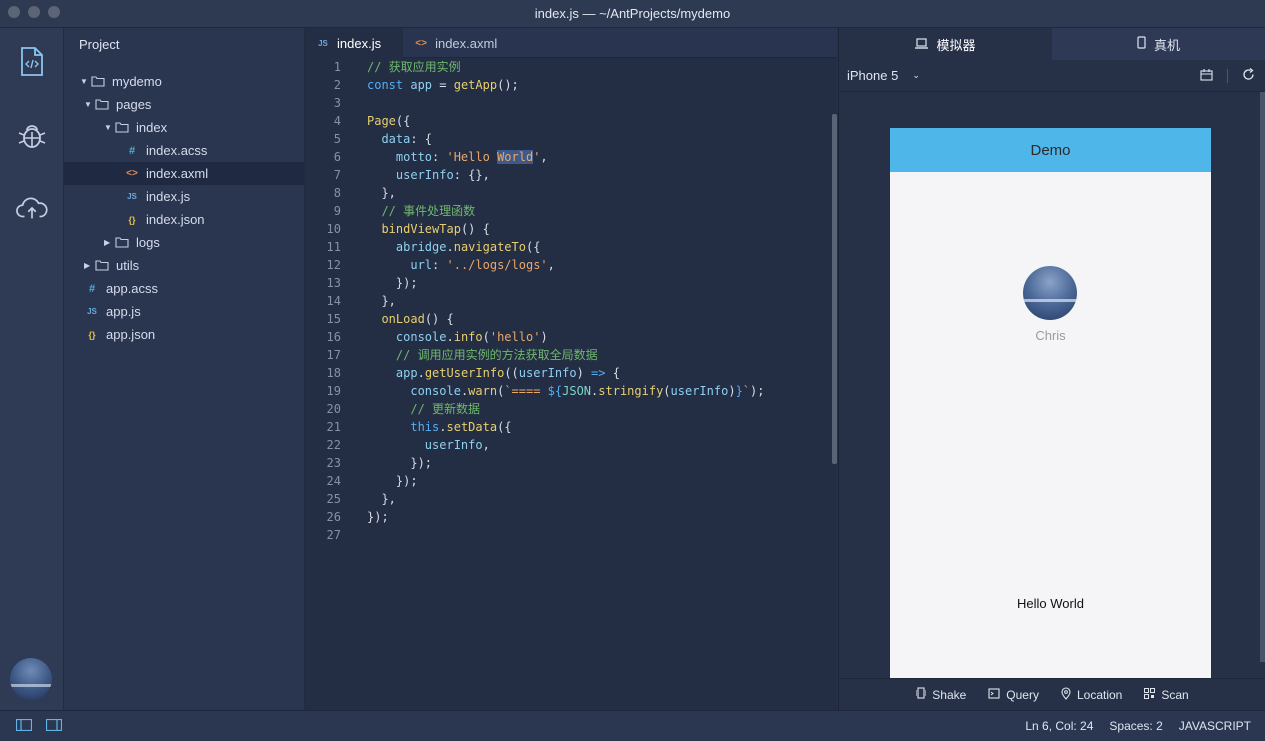  I want to click on tree-item-index-json: {} index.json, so click(184, 219).